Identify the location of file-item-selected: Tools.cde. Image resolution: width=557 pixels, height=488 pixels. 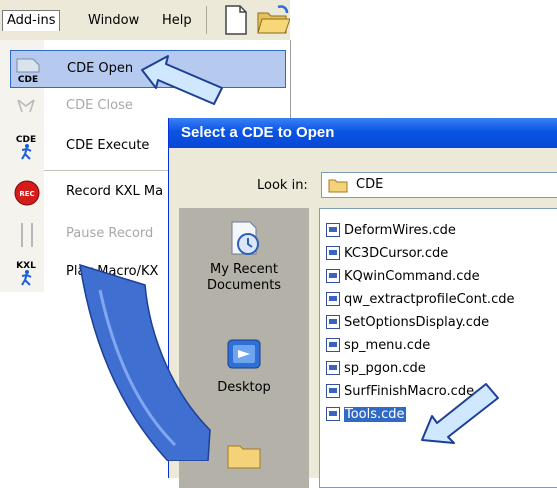
(366, 415).